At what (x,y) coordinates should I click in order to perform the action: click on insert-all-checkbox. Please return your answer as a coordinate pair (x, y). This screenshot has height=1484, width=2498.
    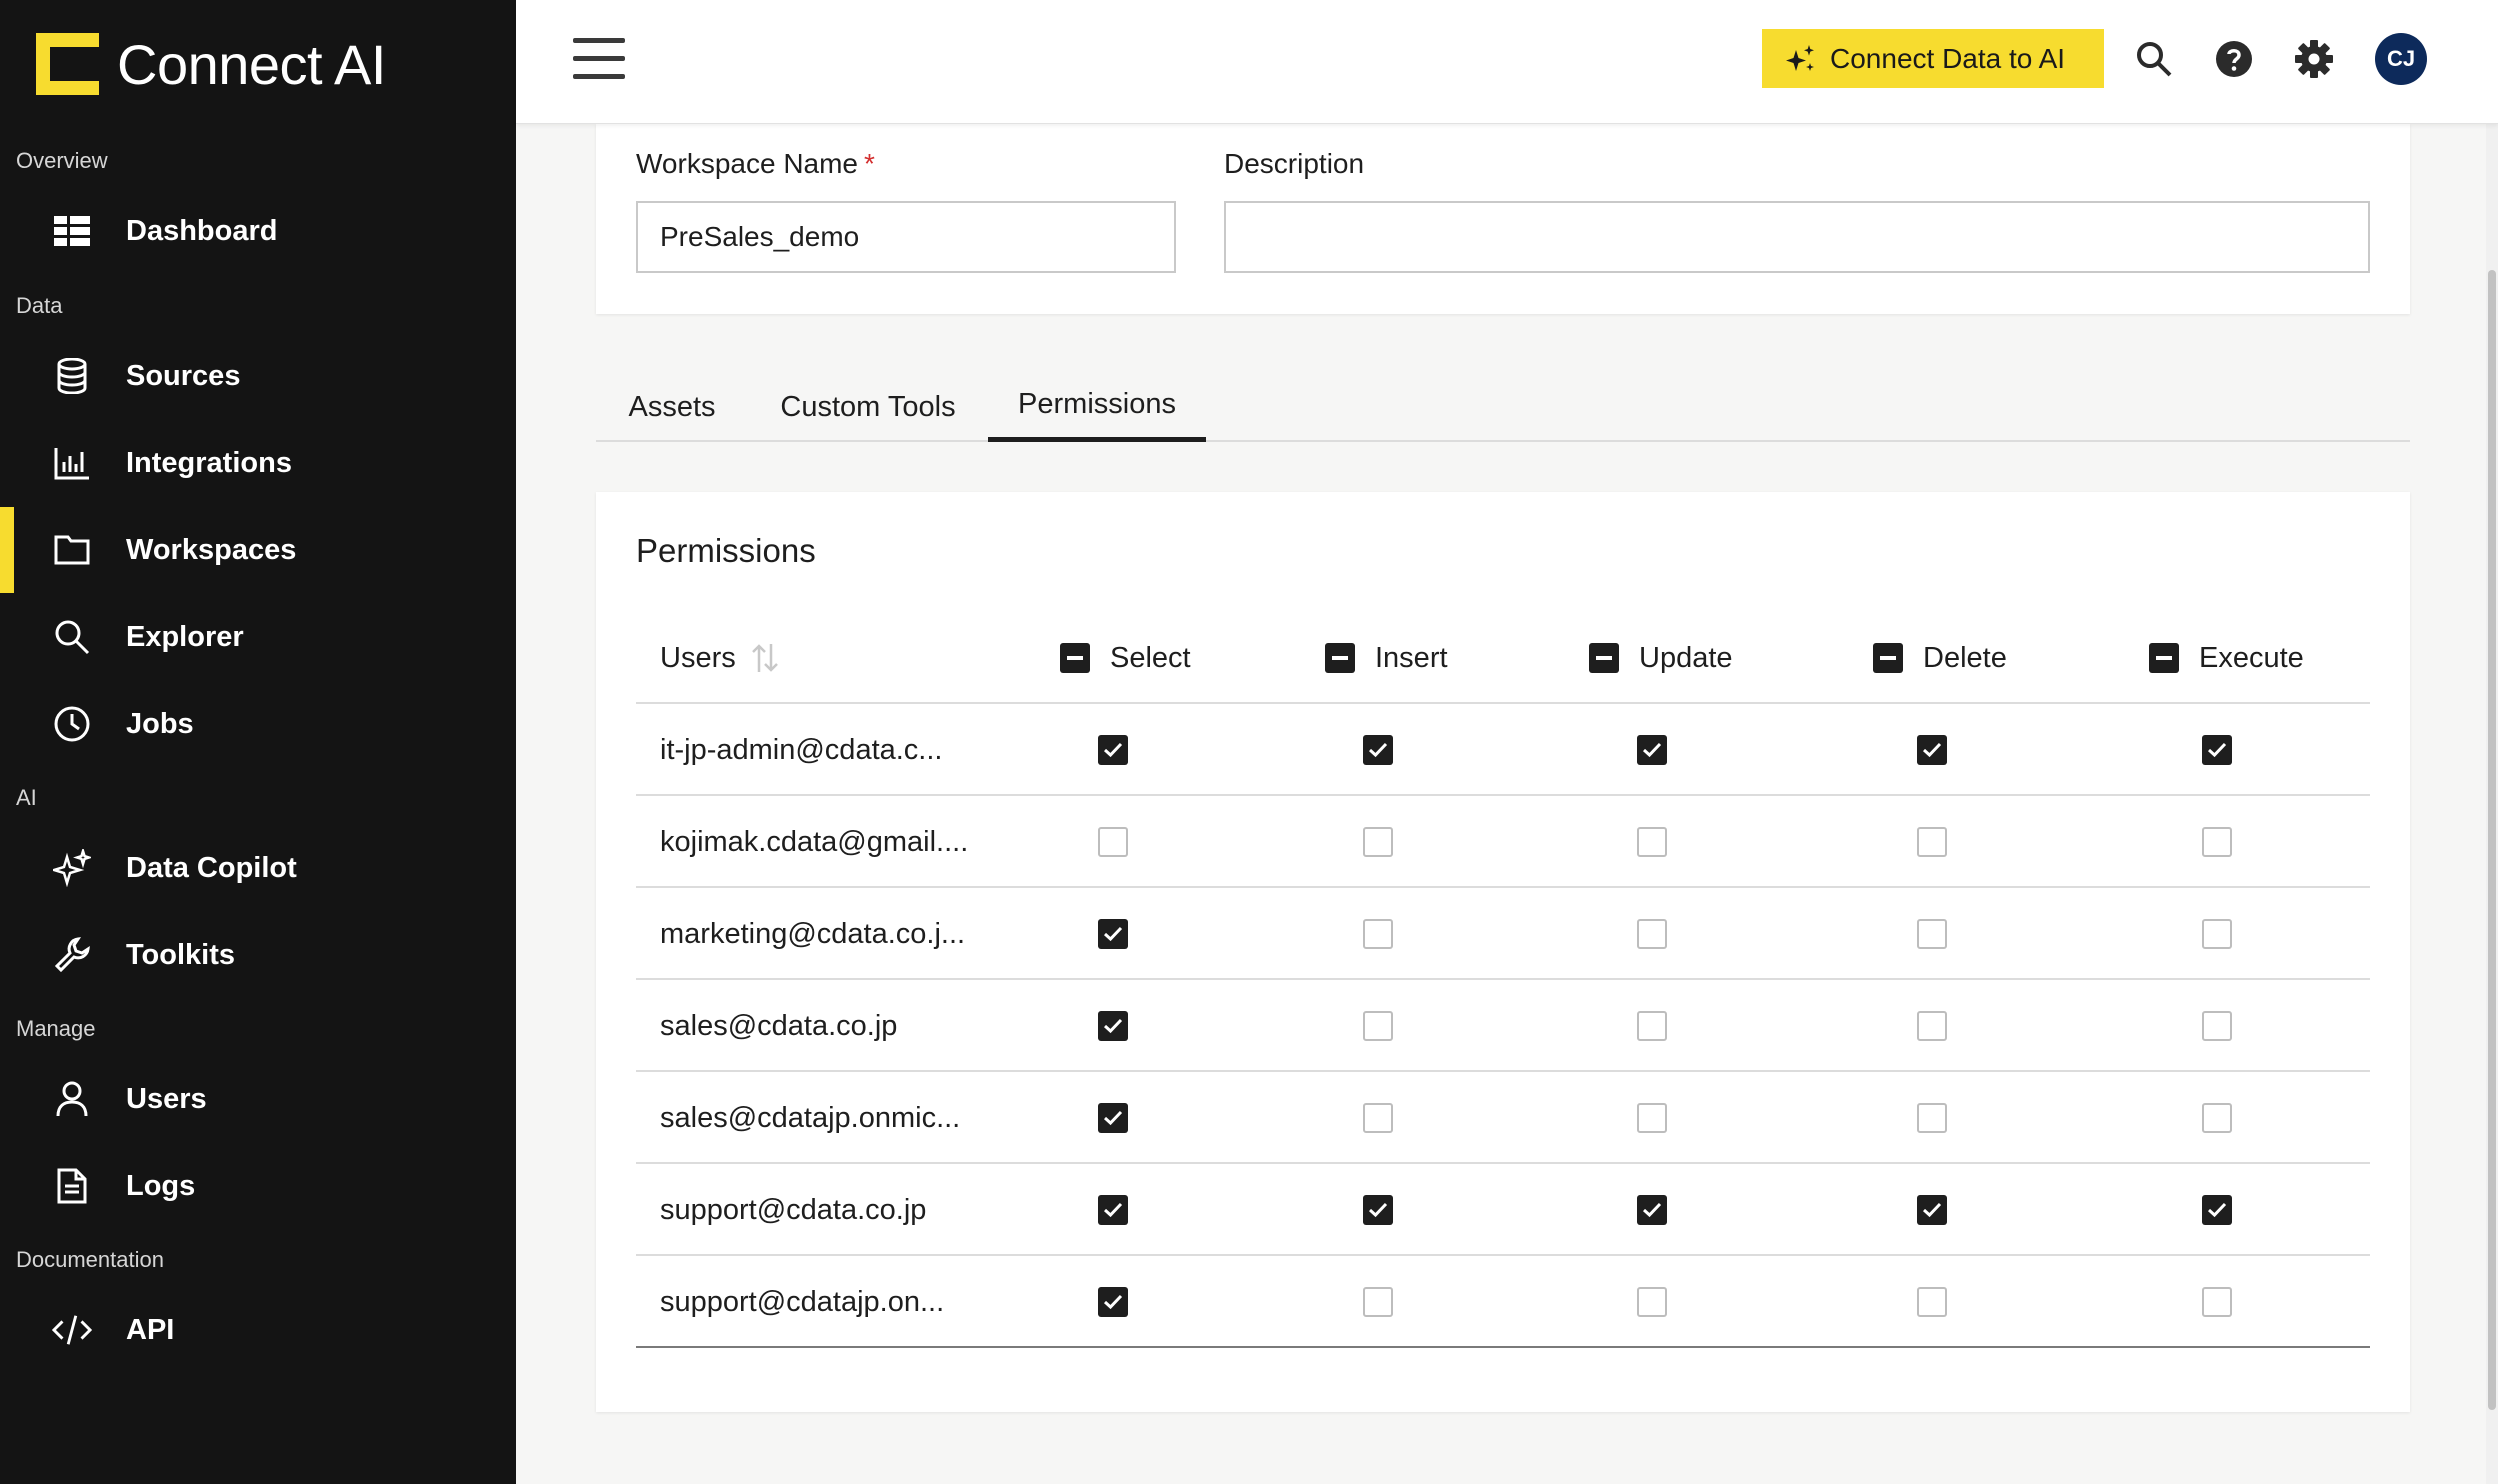
    Looking at the image, I should click on (1340, 658).